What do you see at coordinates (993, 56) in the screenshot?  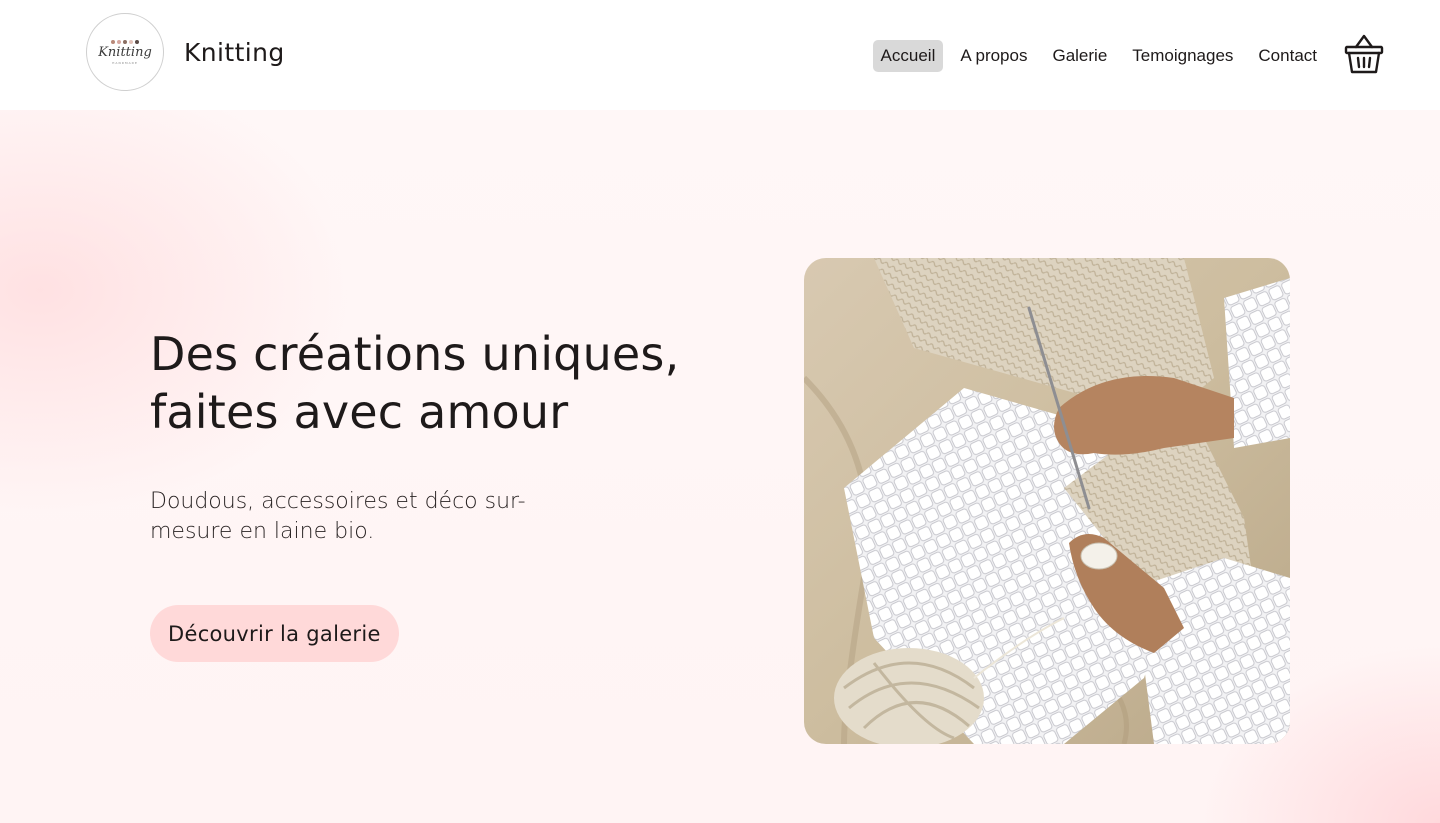 I see `nav-item-a-propos: A propos` at bounding box center [993, 56].